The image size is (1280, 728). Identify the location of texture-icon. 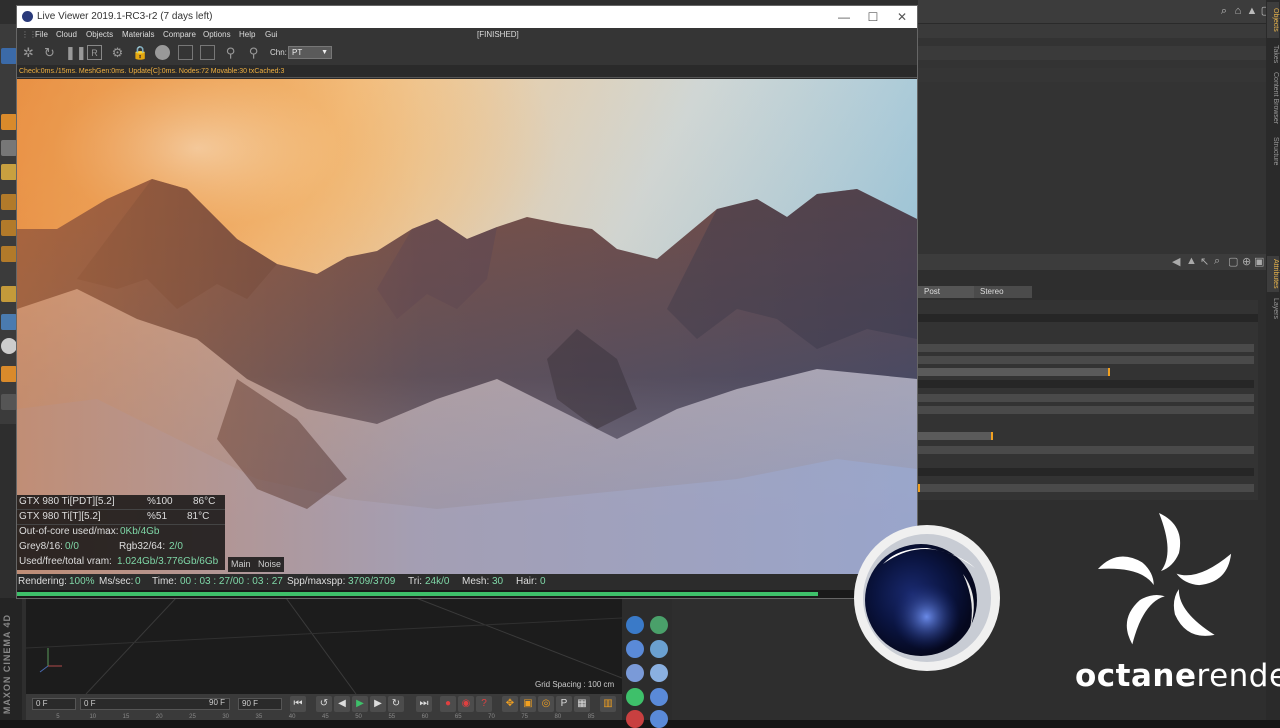
(9, 322).